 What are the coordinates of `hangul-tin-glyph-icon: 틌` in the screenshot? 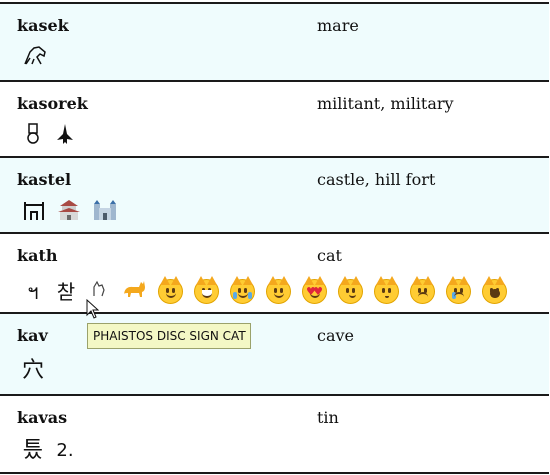 It's located at (33, 451).